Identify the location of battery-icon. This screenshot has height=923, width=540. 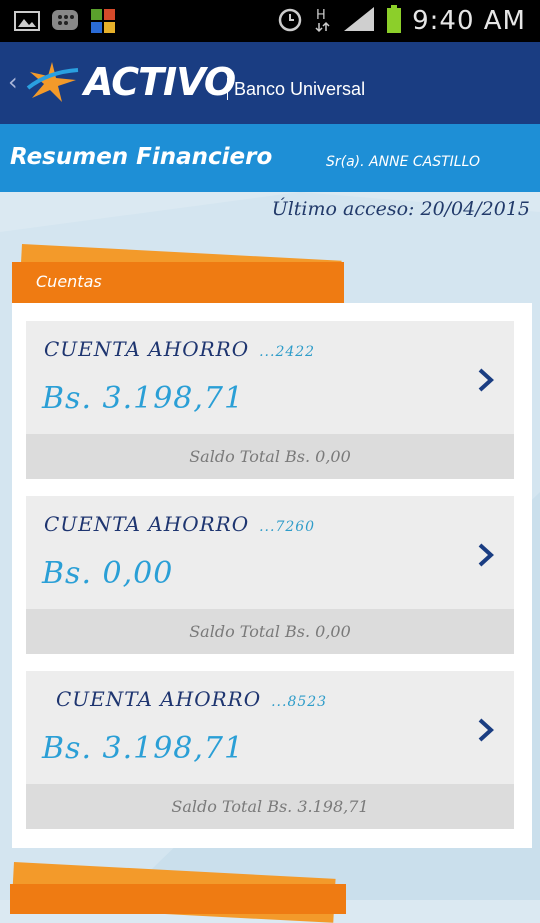
(394, 21).